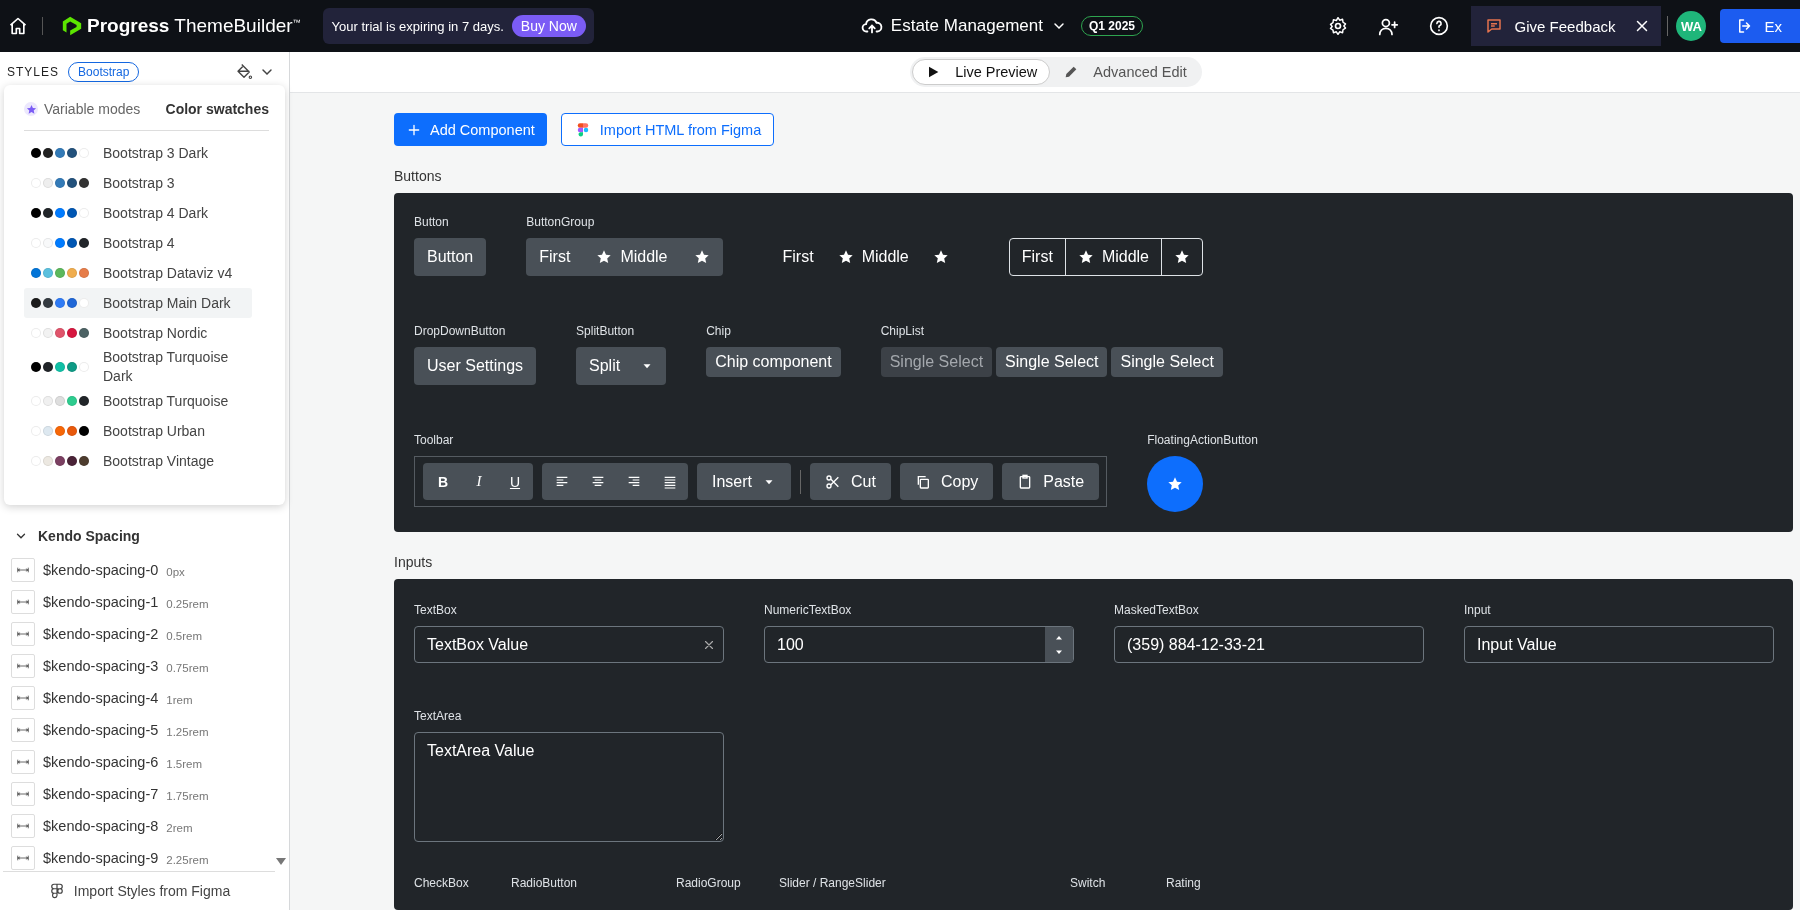 The width and height of the screenshot is (1800, 910). Describe the element at coordinates (187, 859) in the screenshot. I see `variable-value: 2.25rem` at that location.